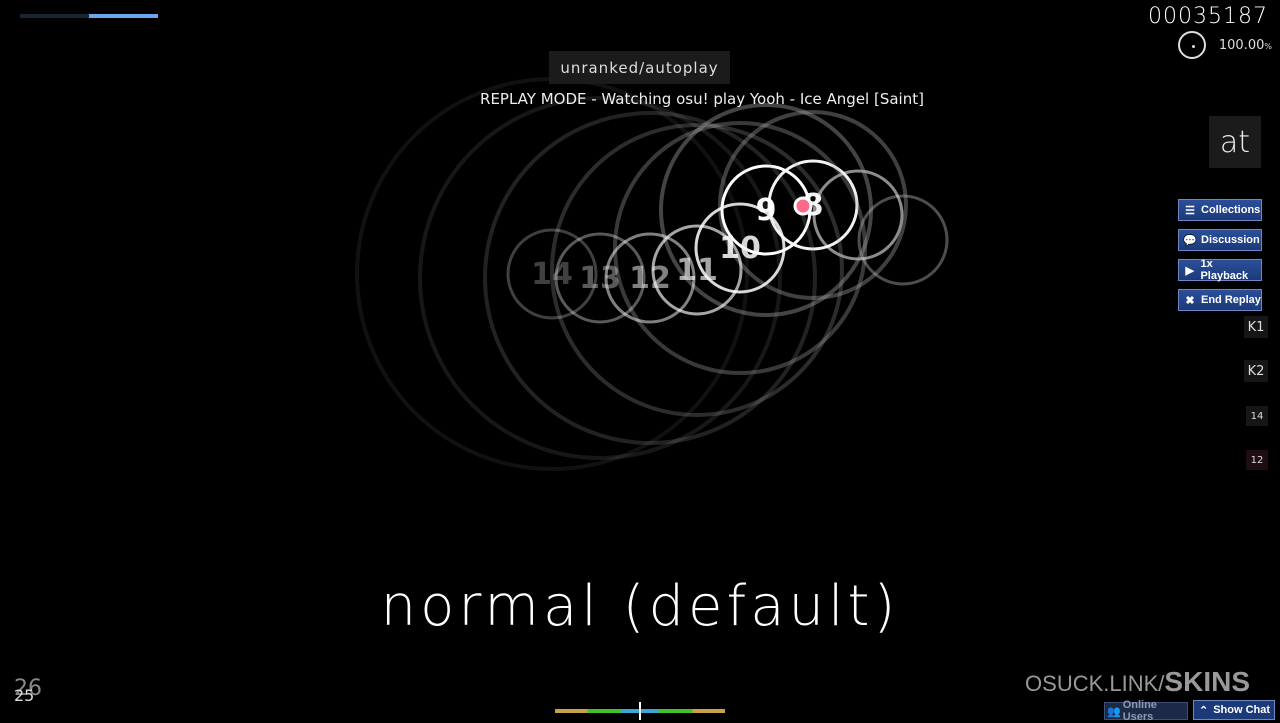  I want to click on accuracy-value: 100.00, so click(1241, 45).